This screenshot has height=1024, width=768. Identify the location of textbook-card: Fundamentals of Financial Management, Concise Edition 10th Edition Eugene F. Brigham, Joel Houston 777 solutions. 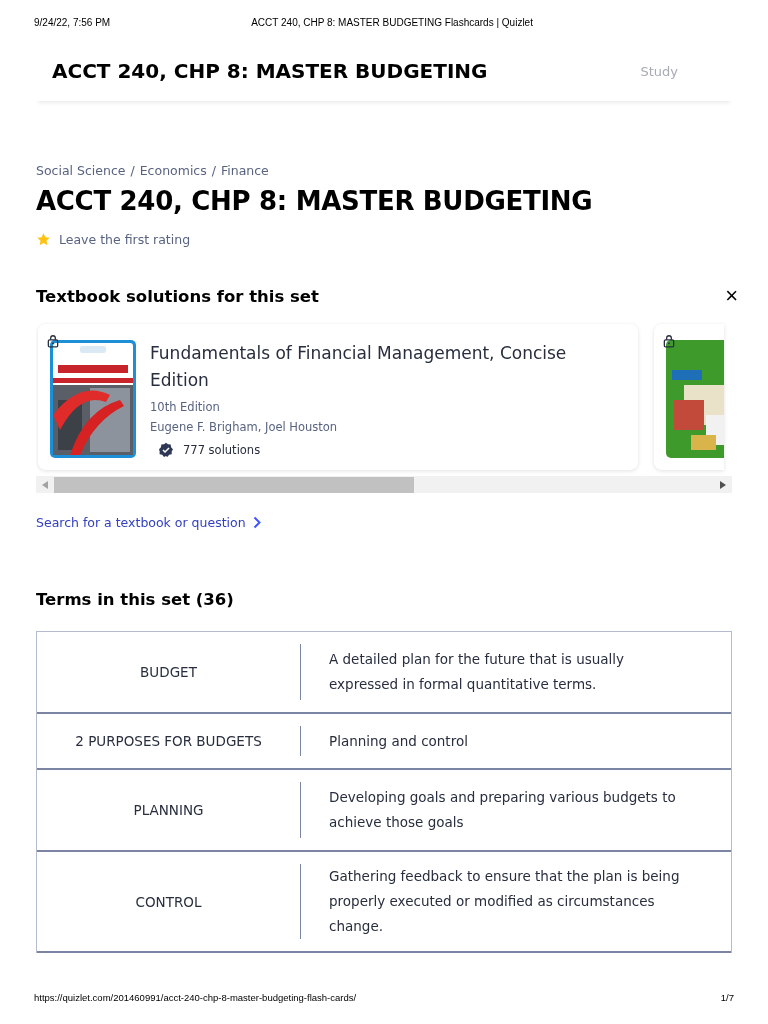
(338, 397).